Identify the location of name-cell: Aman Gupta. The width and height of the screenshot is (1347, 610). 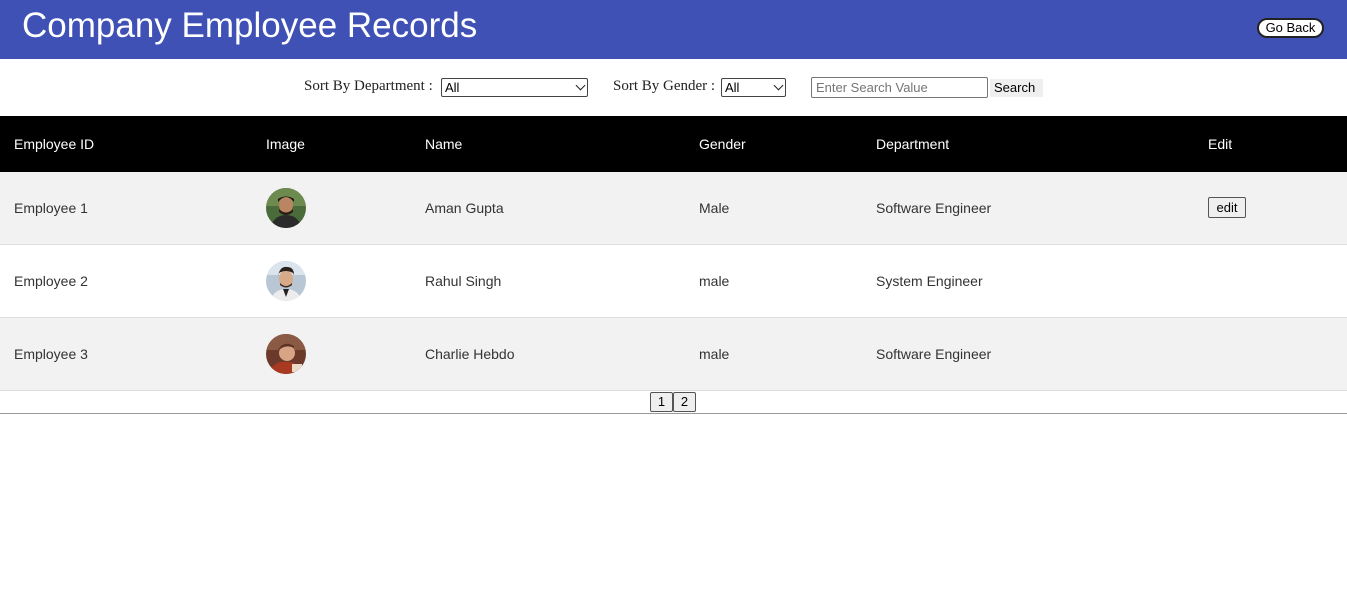
(464, 208).